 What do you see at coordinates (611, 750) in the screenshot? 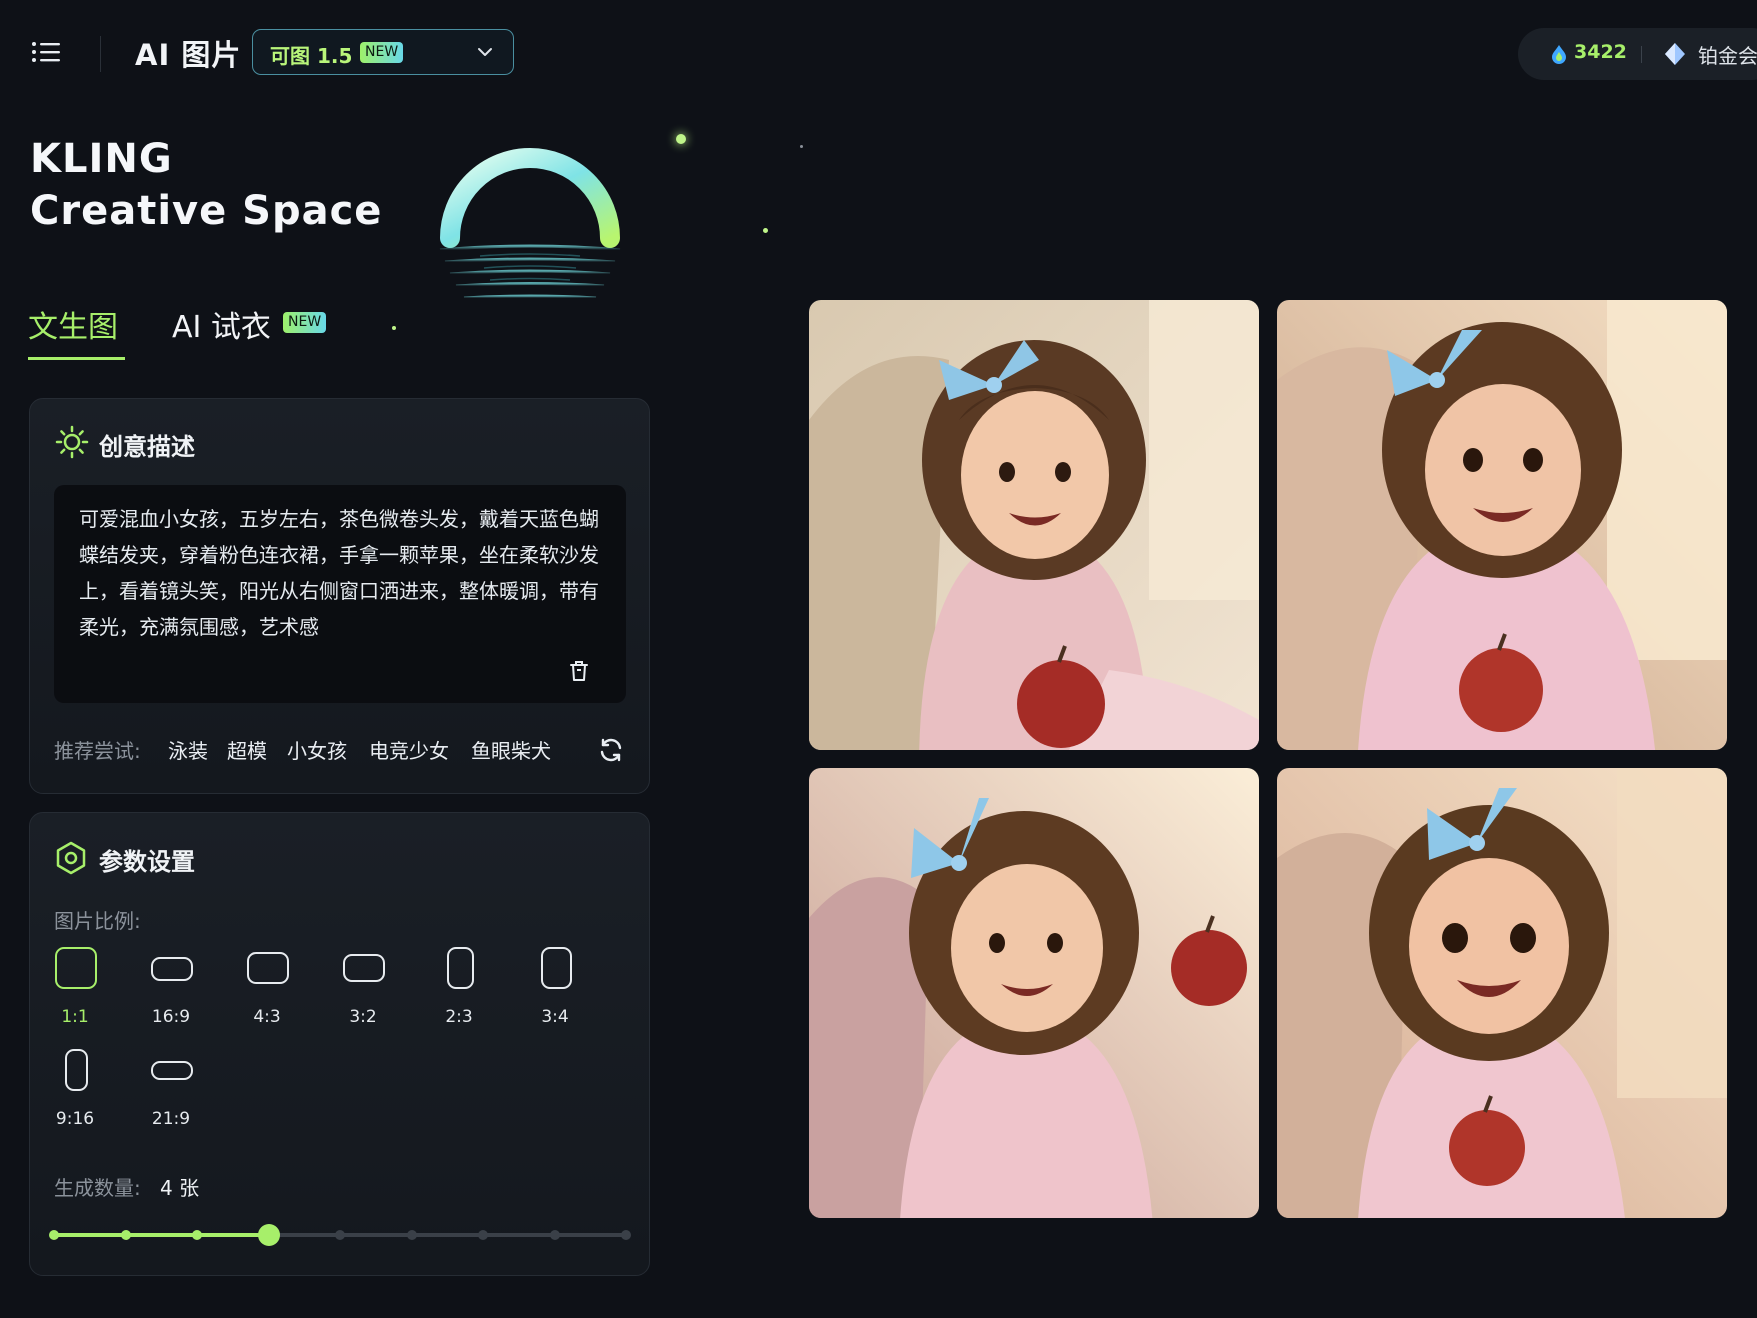
I see `refresh-icon` at bounding box center [611, 750].